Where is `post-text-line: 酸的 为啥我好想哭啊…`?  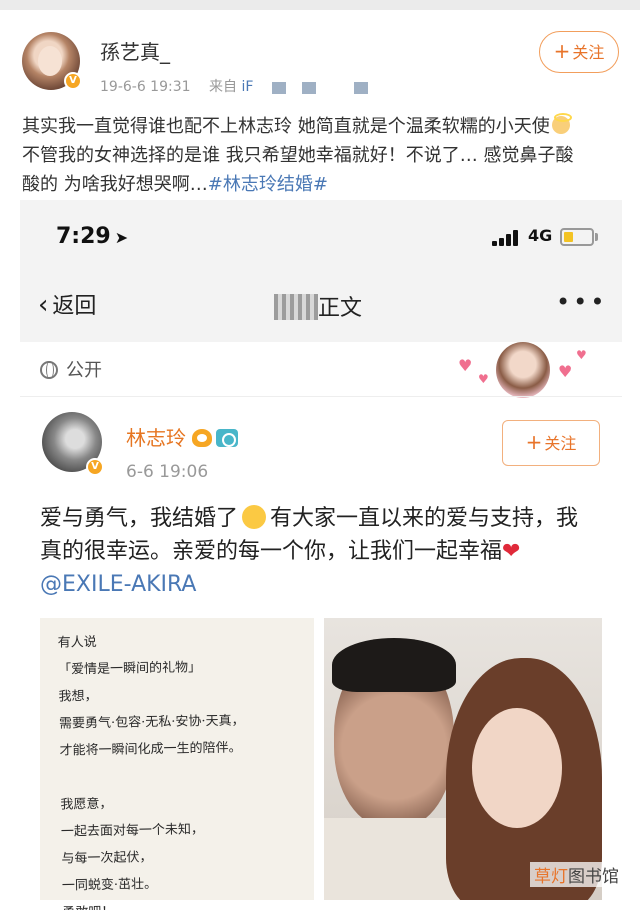
post-text-line: 酸的 为啥我好想哭啊… is located at coordinates (115, 184).